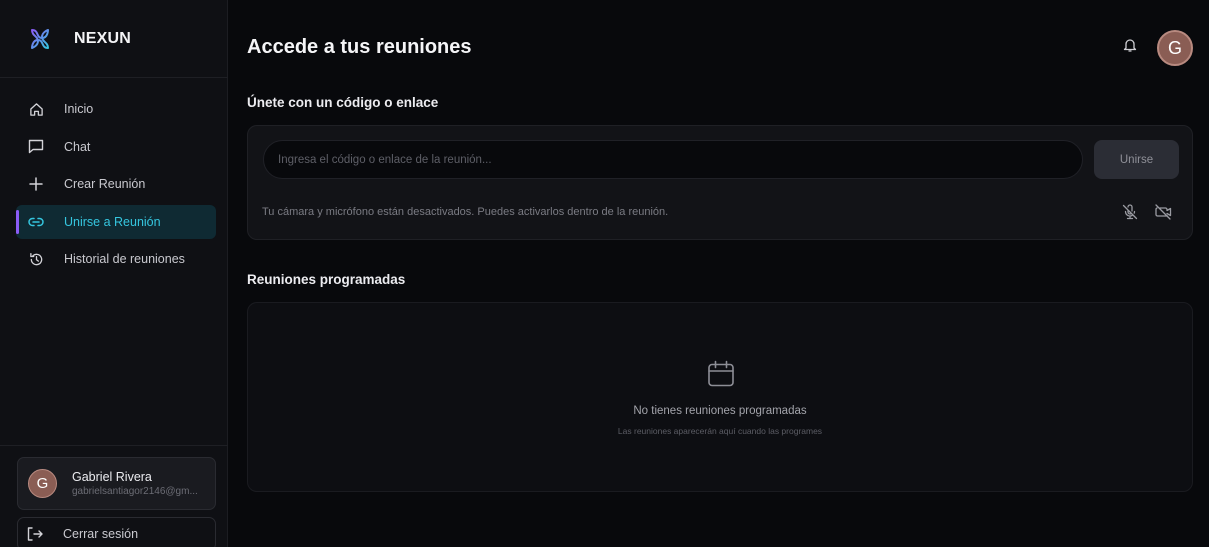 This screenshot has height=547, width=1209. Describe the element at coordinates (1130, 212) in the screenshot. I see `mic-off-icon` at that location.